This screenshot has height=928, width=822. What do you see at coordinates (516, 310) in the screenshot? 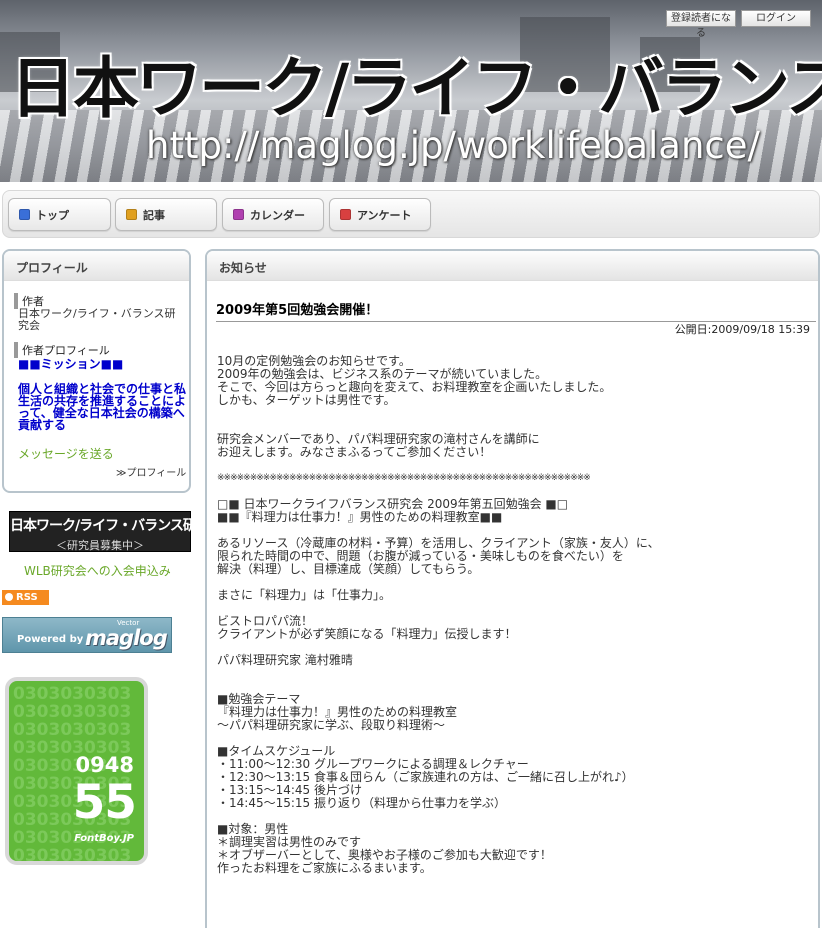
I see `post-title: 2009年第5回勉強会開催！` at bounding box center [516, 310].